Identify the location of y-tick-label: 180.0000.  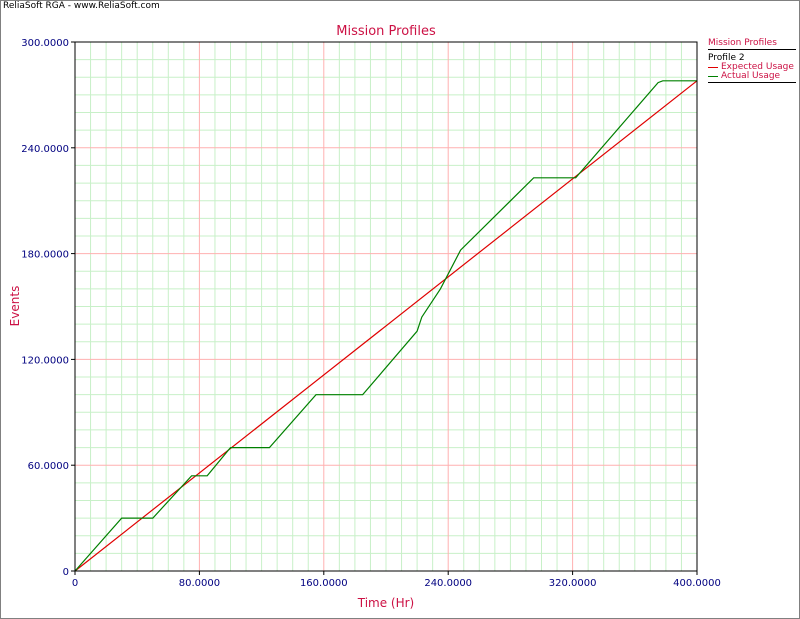
(45, 255).